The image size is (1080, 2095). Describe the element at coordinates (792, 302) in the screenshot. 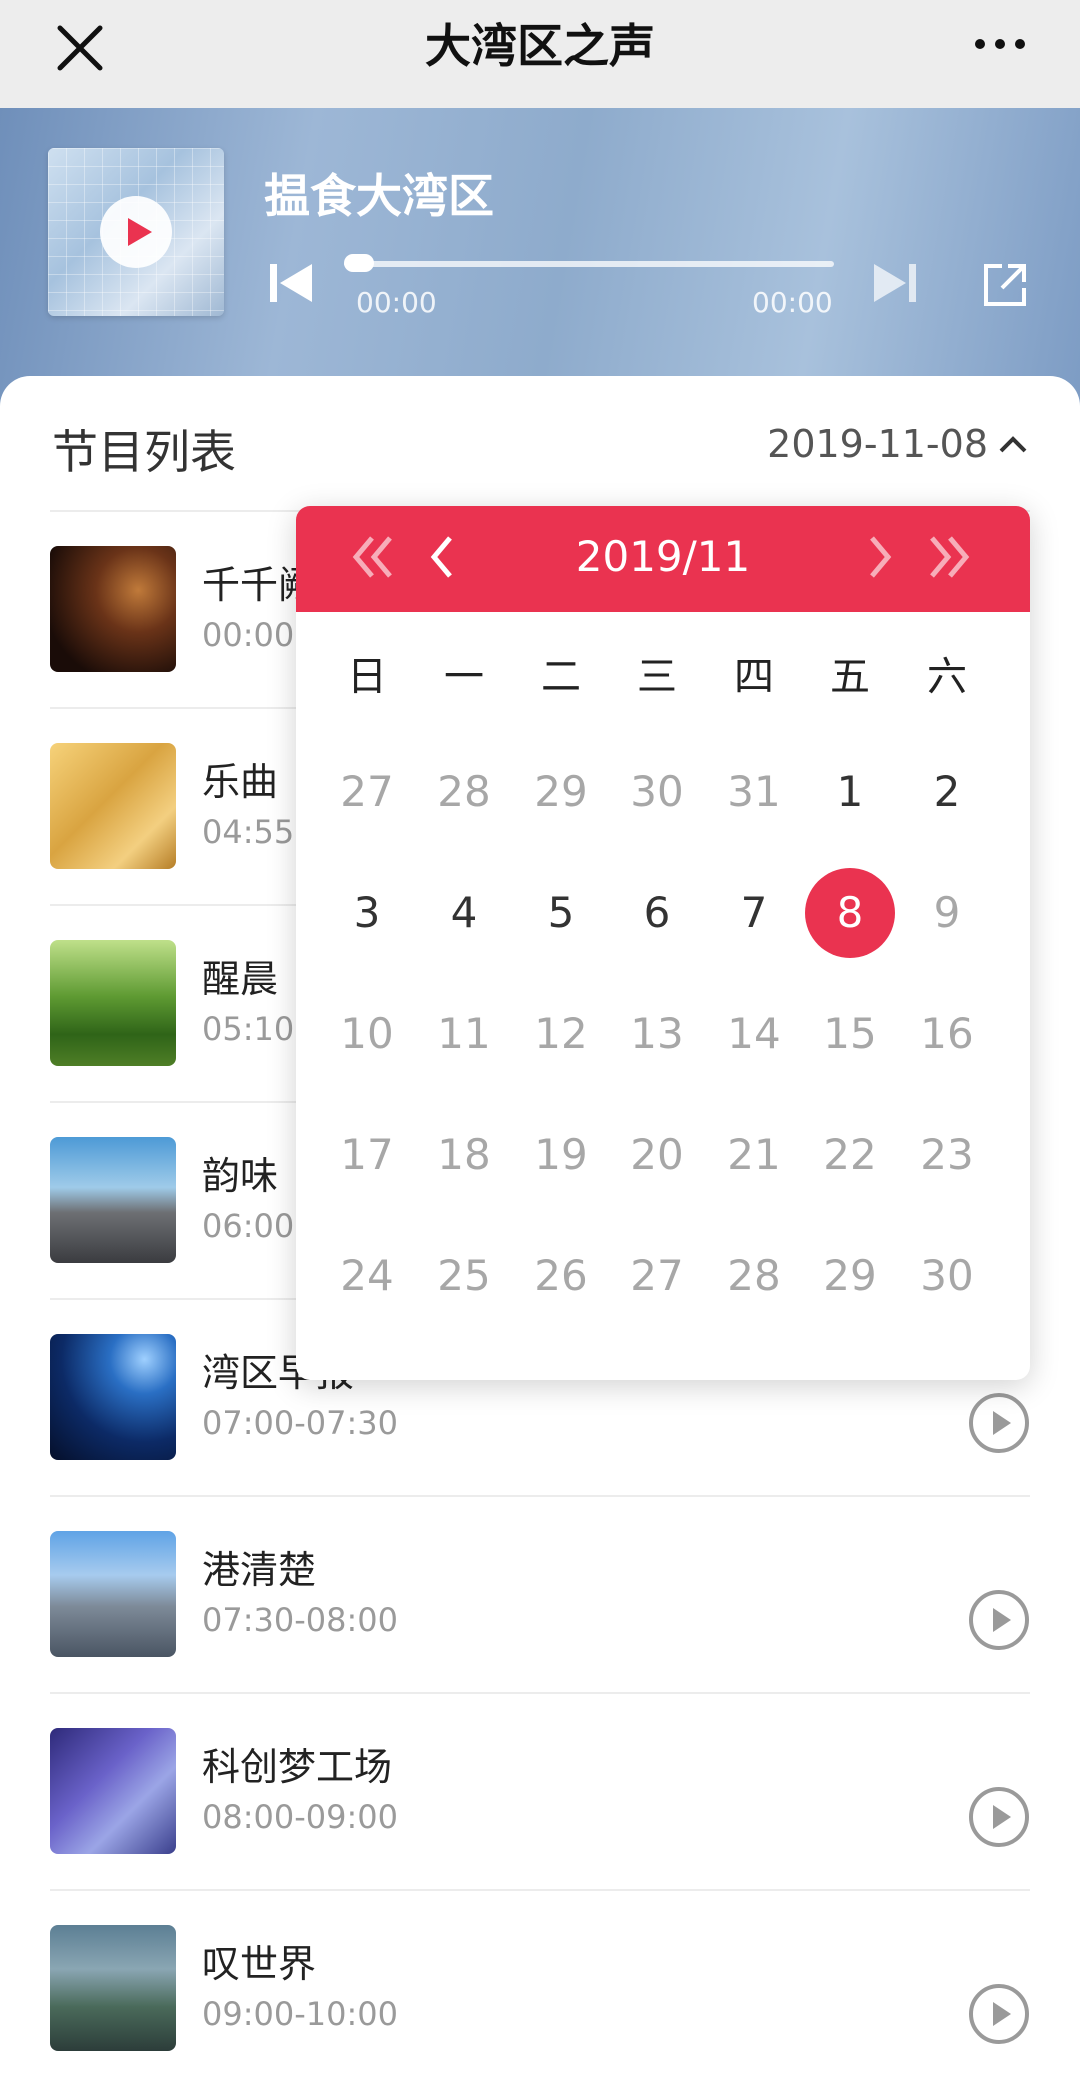

I see `total-time: 00:00` at that location.